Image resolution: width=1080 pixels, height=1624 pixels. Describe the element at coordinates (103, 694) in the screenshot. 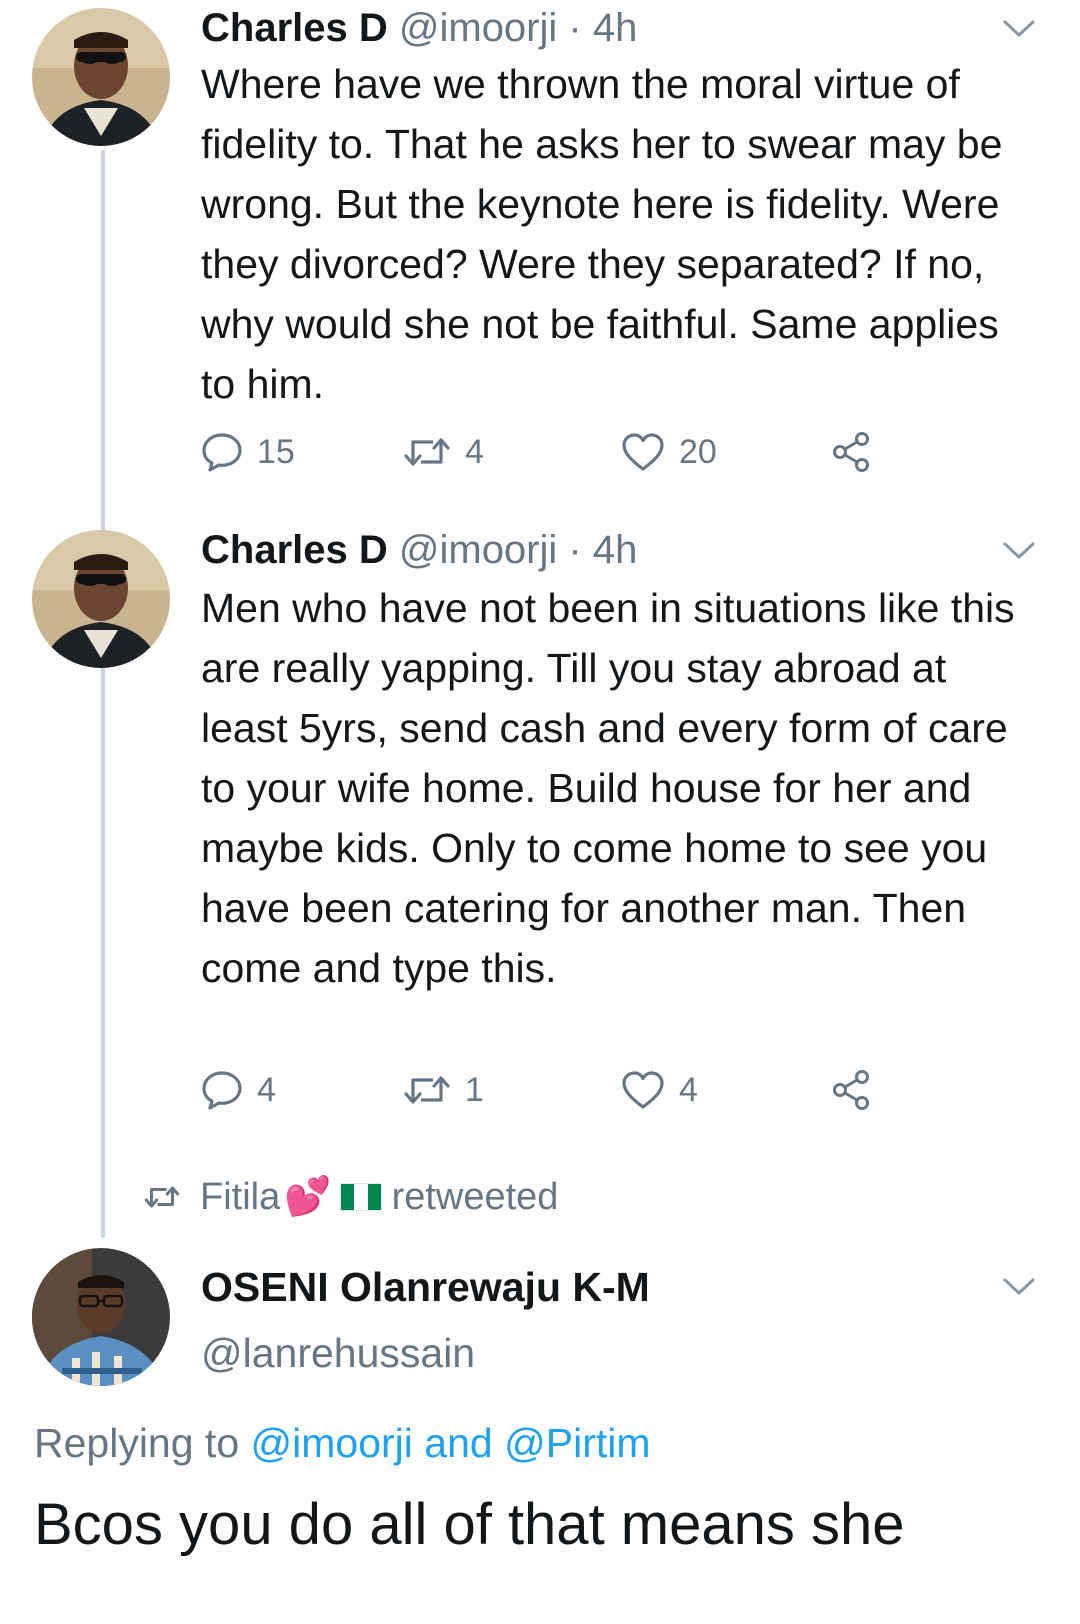

I see `thread-line` at that location.